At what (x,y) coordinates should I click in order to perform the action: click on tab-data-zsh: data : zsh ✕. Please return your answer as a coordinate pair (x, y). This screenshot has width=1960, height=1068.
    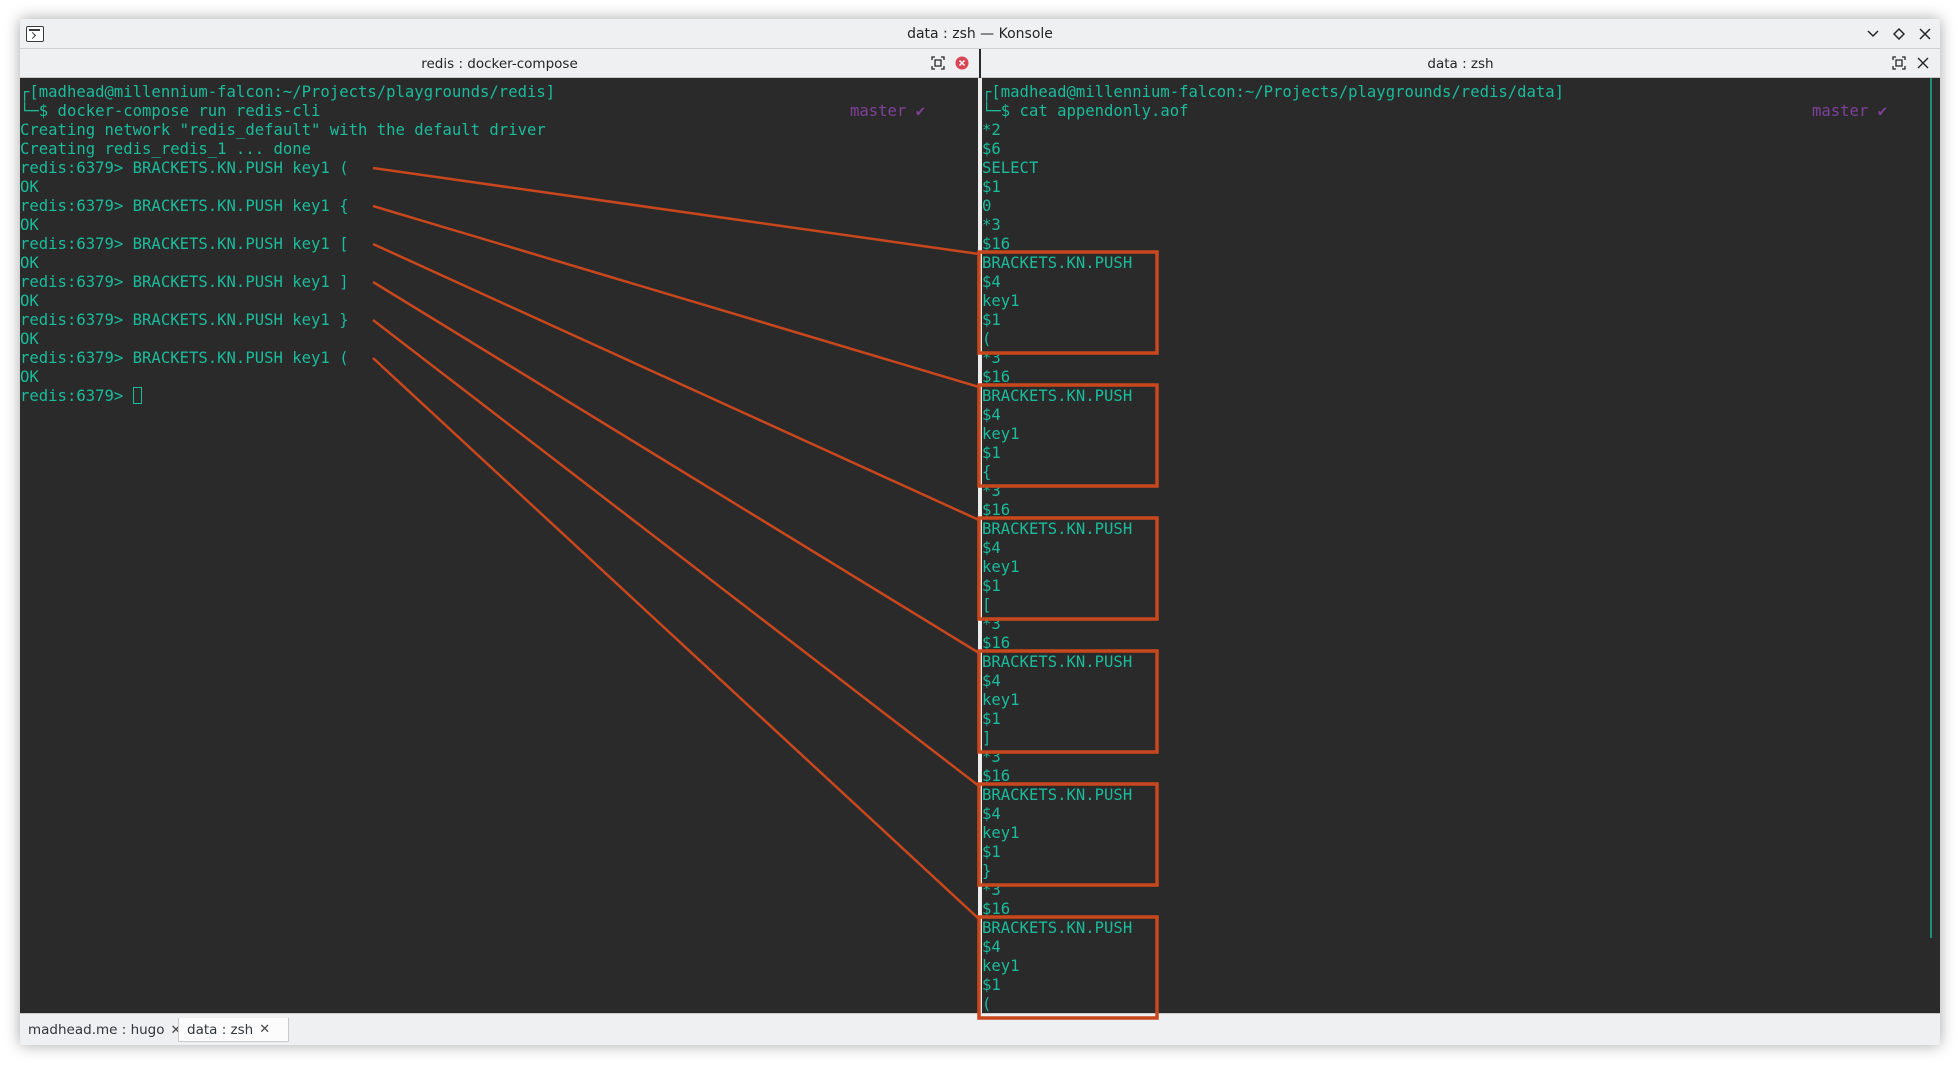
    Looking at the image, I should click on (234, 1030).